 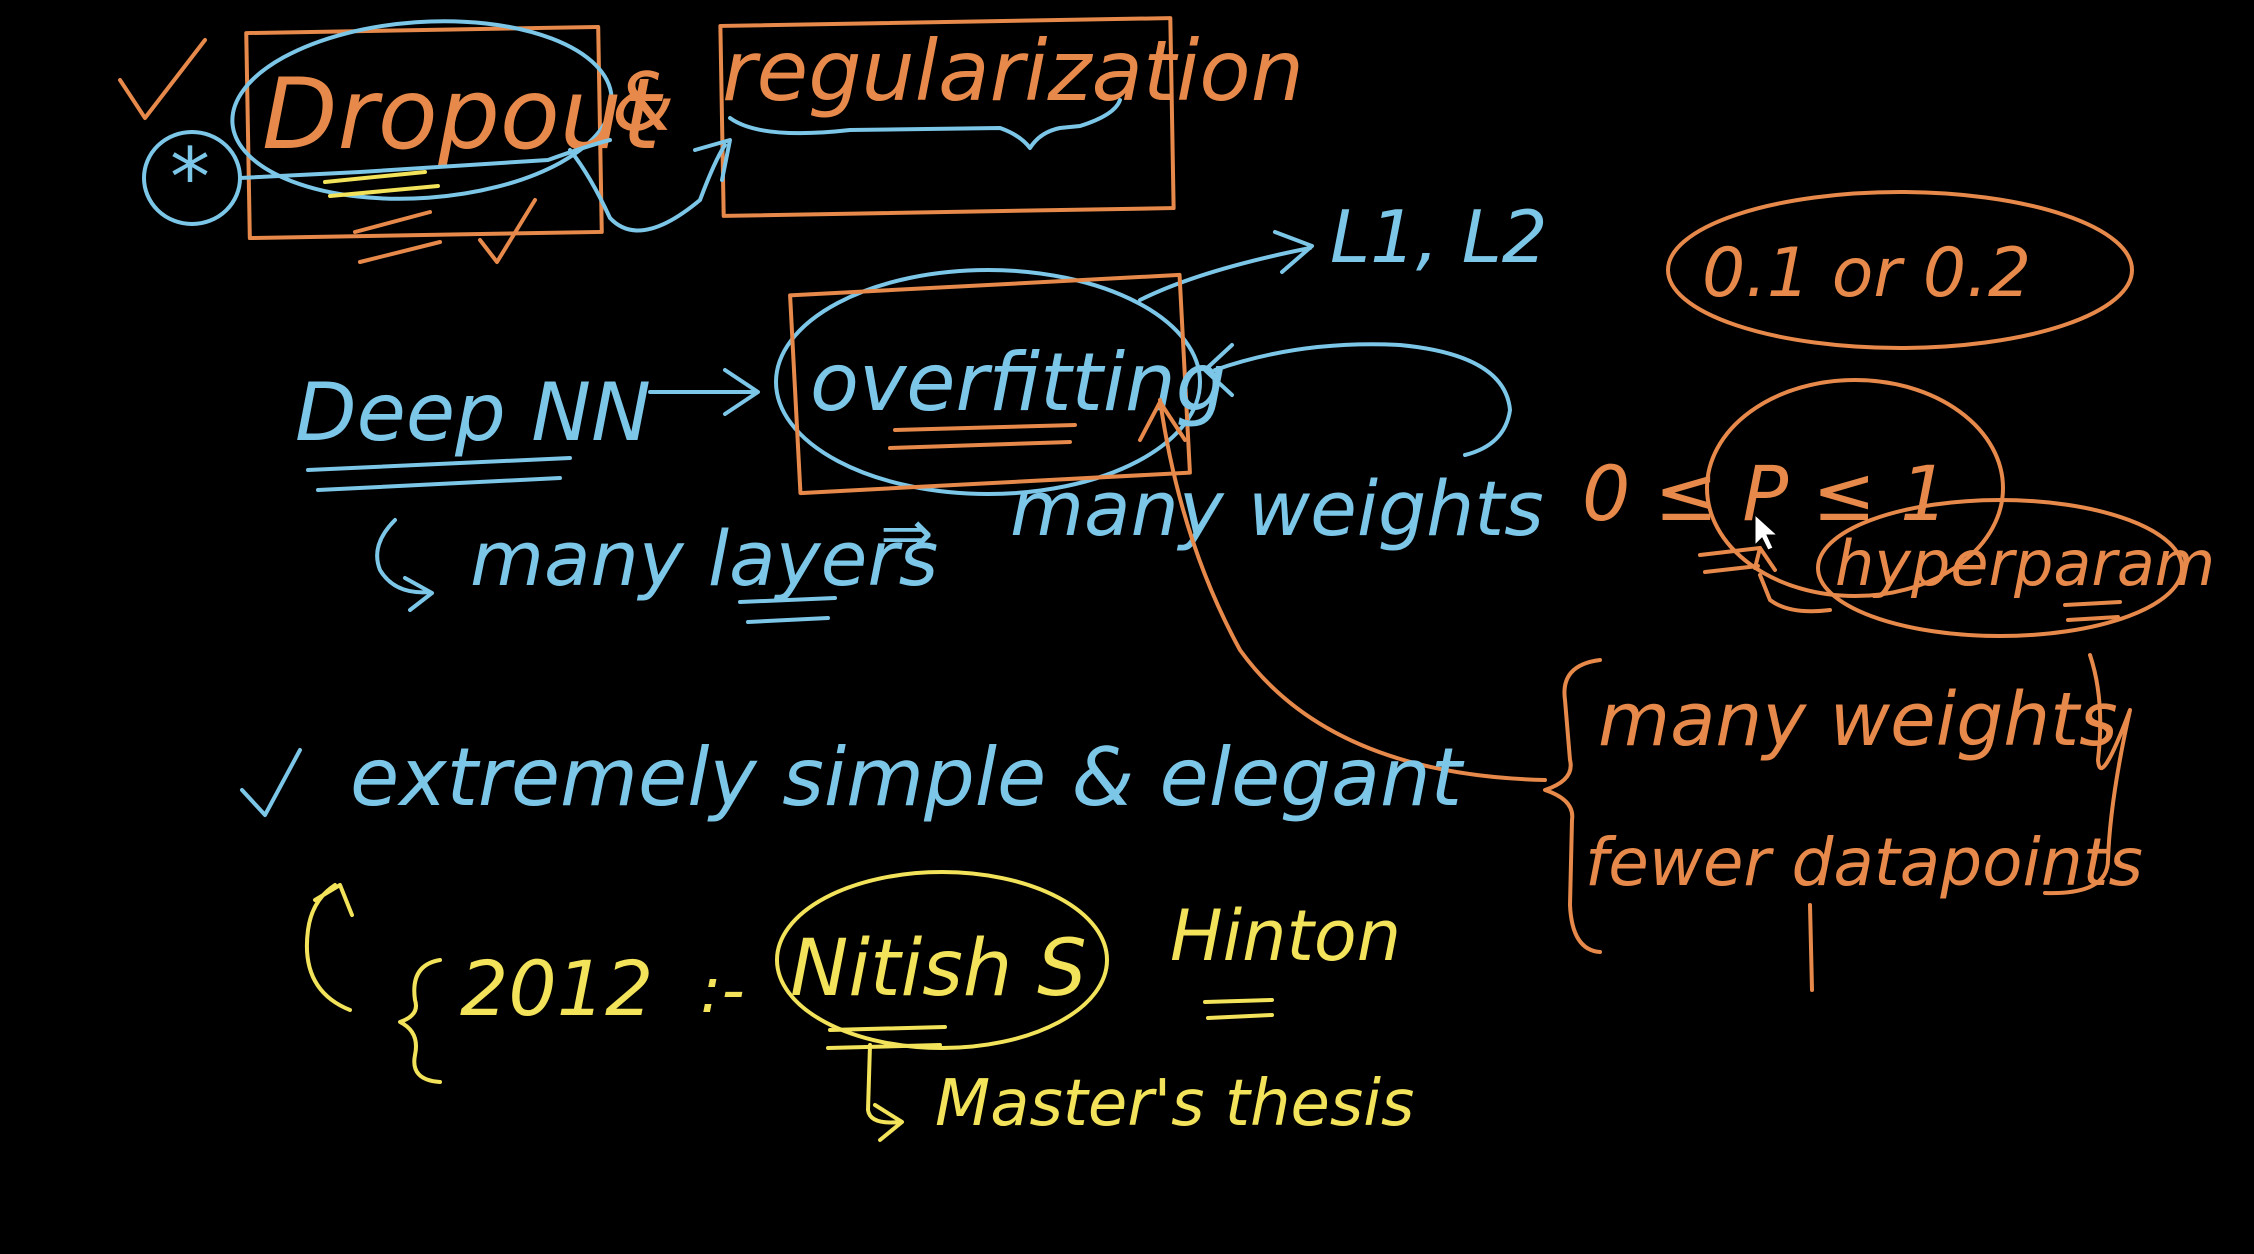 I want to click on coauthor-underline, so click(x=1238, y=1009).